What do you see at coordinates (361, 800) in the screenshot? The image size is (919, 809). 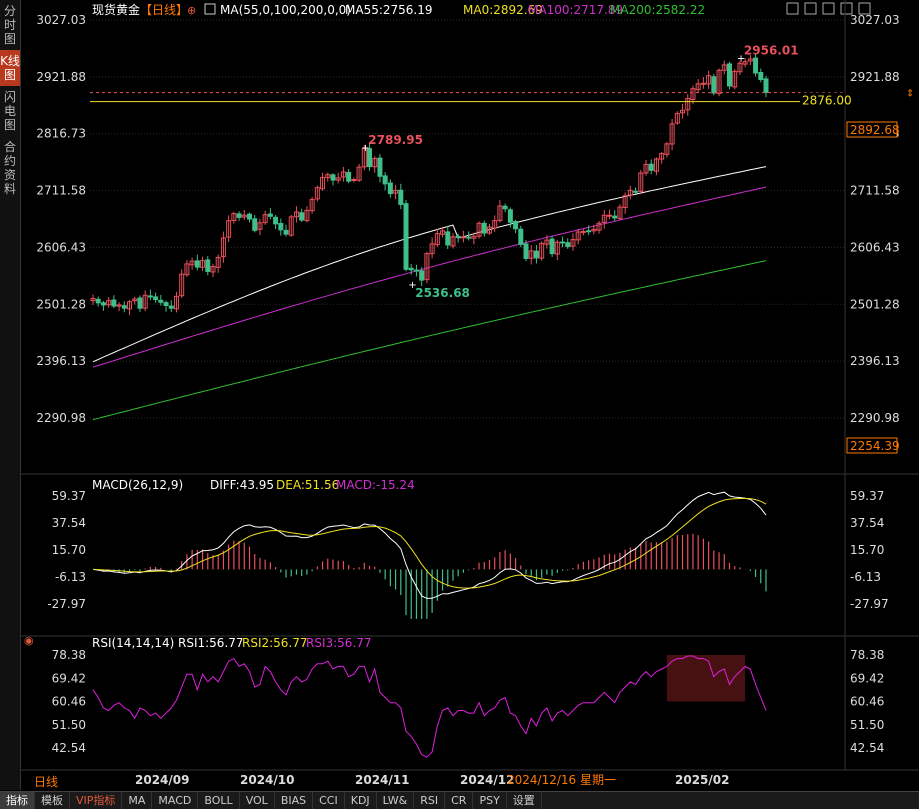 I see `indicator-tab-9: KDJ` at bounding box center [361, 800].